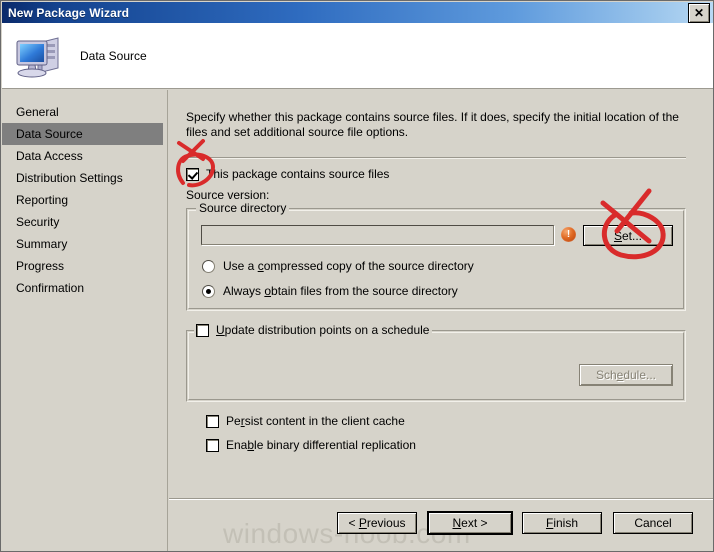 The image size is (714, 552). I want to click on cancel-button: Cancel, so click(653, 523).